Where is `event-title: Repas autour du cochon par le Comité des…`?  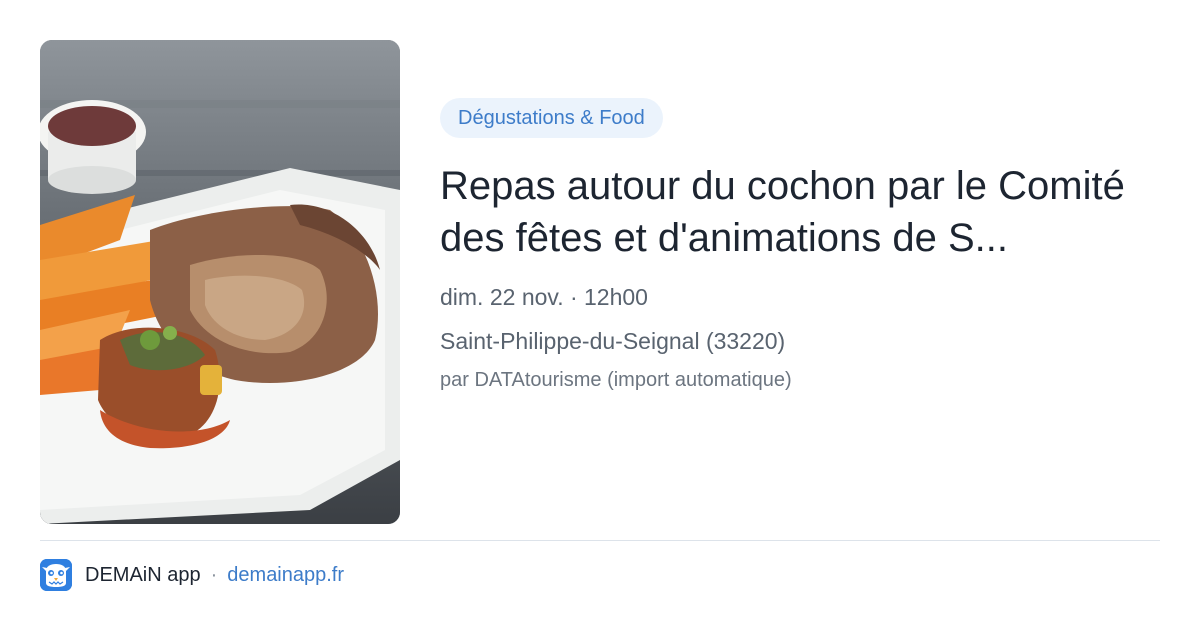
event-title: Repas autour du cochon par le Comité des… is located at coordinates (805, 212).